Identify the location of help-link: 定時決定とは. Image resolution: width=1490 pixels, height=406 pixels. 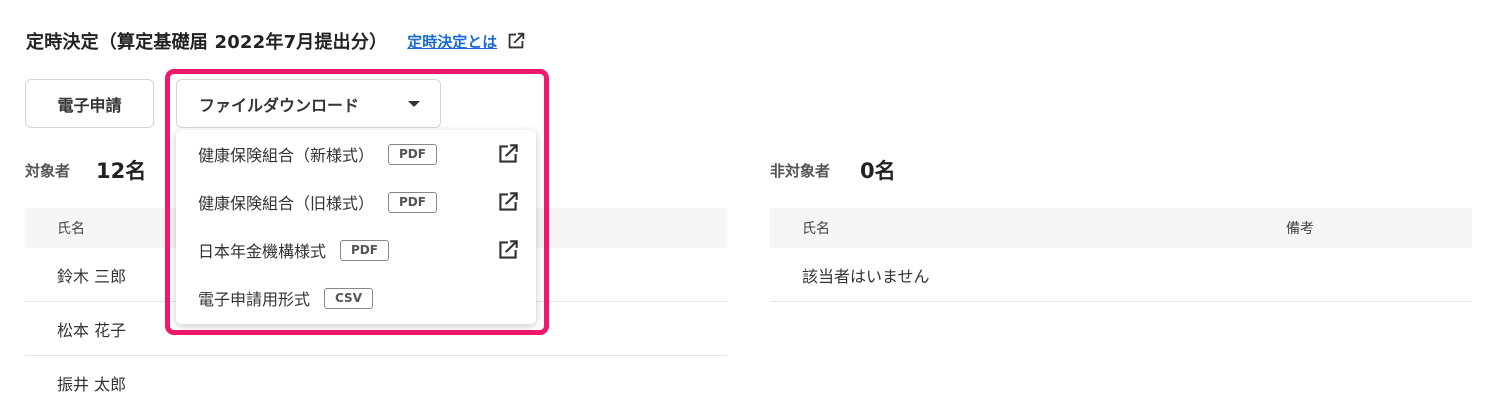
(452, 41).